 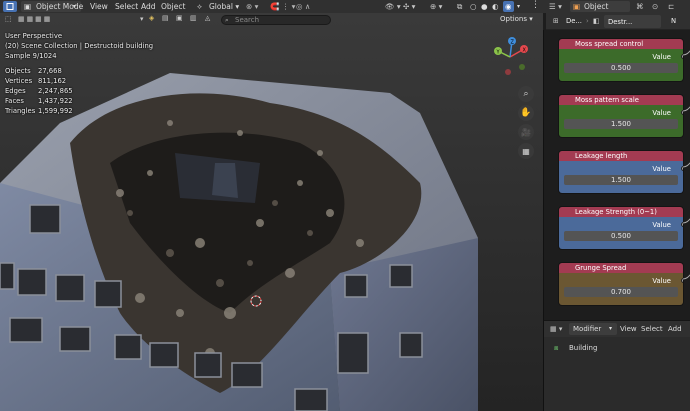 I want to click on grid-icon: ▦, so click(x=526, y=151).